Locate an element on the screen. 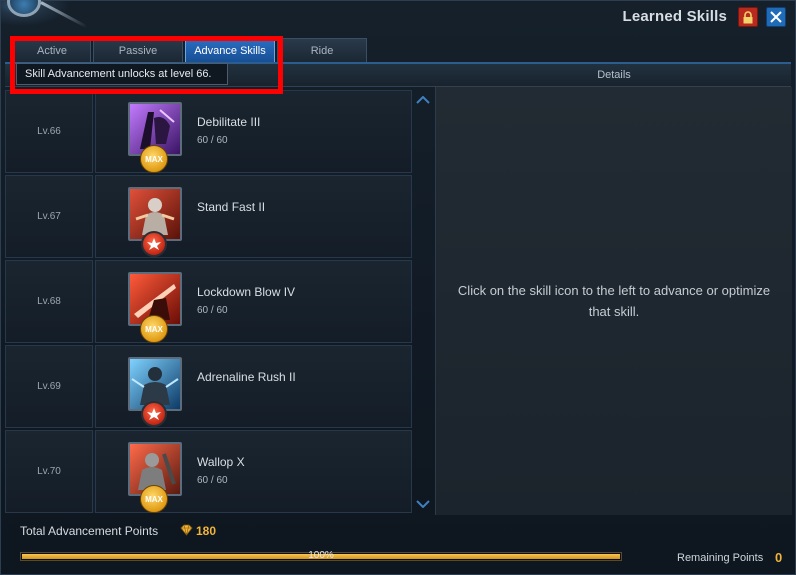 Image resolution: width=796 pixels, height=575 pixels. skill-name: Stand Fast II is located at coordinates (231, 207).